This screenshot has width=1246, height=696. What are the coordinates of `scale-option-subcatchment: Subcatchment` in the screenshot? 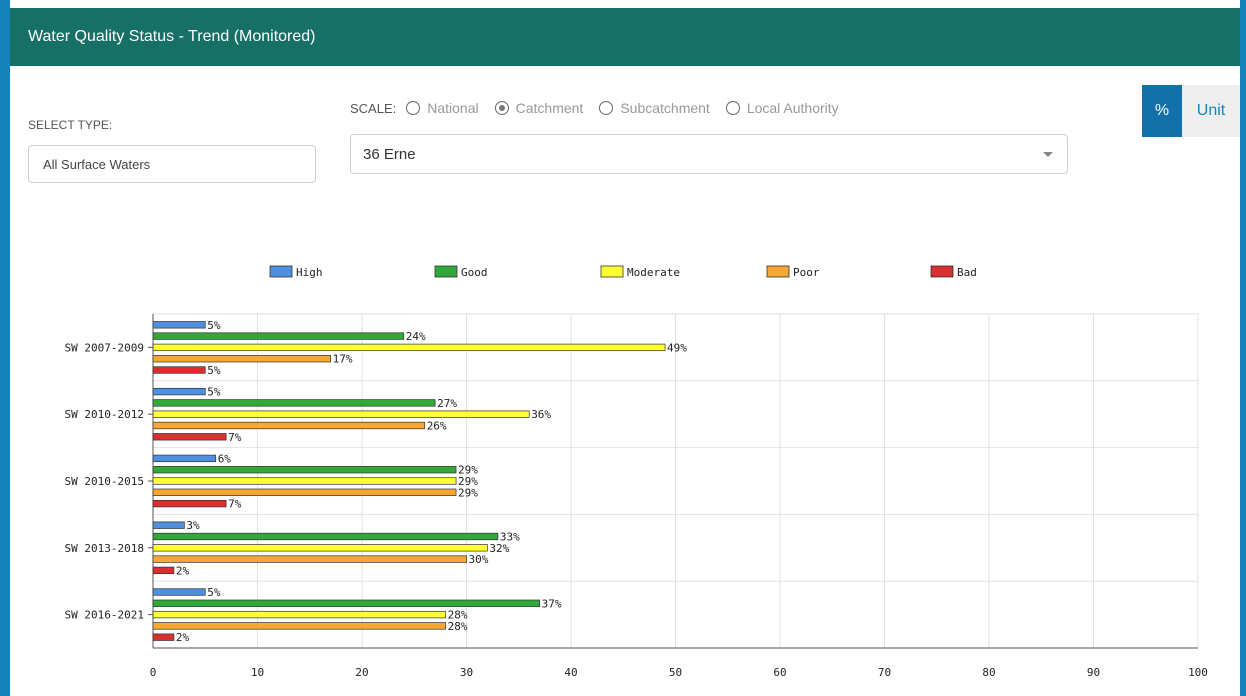 It's located at (654, 108).